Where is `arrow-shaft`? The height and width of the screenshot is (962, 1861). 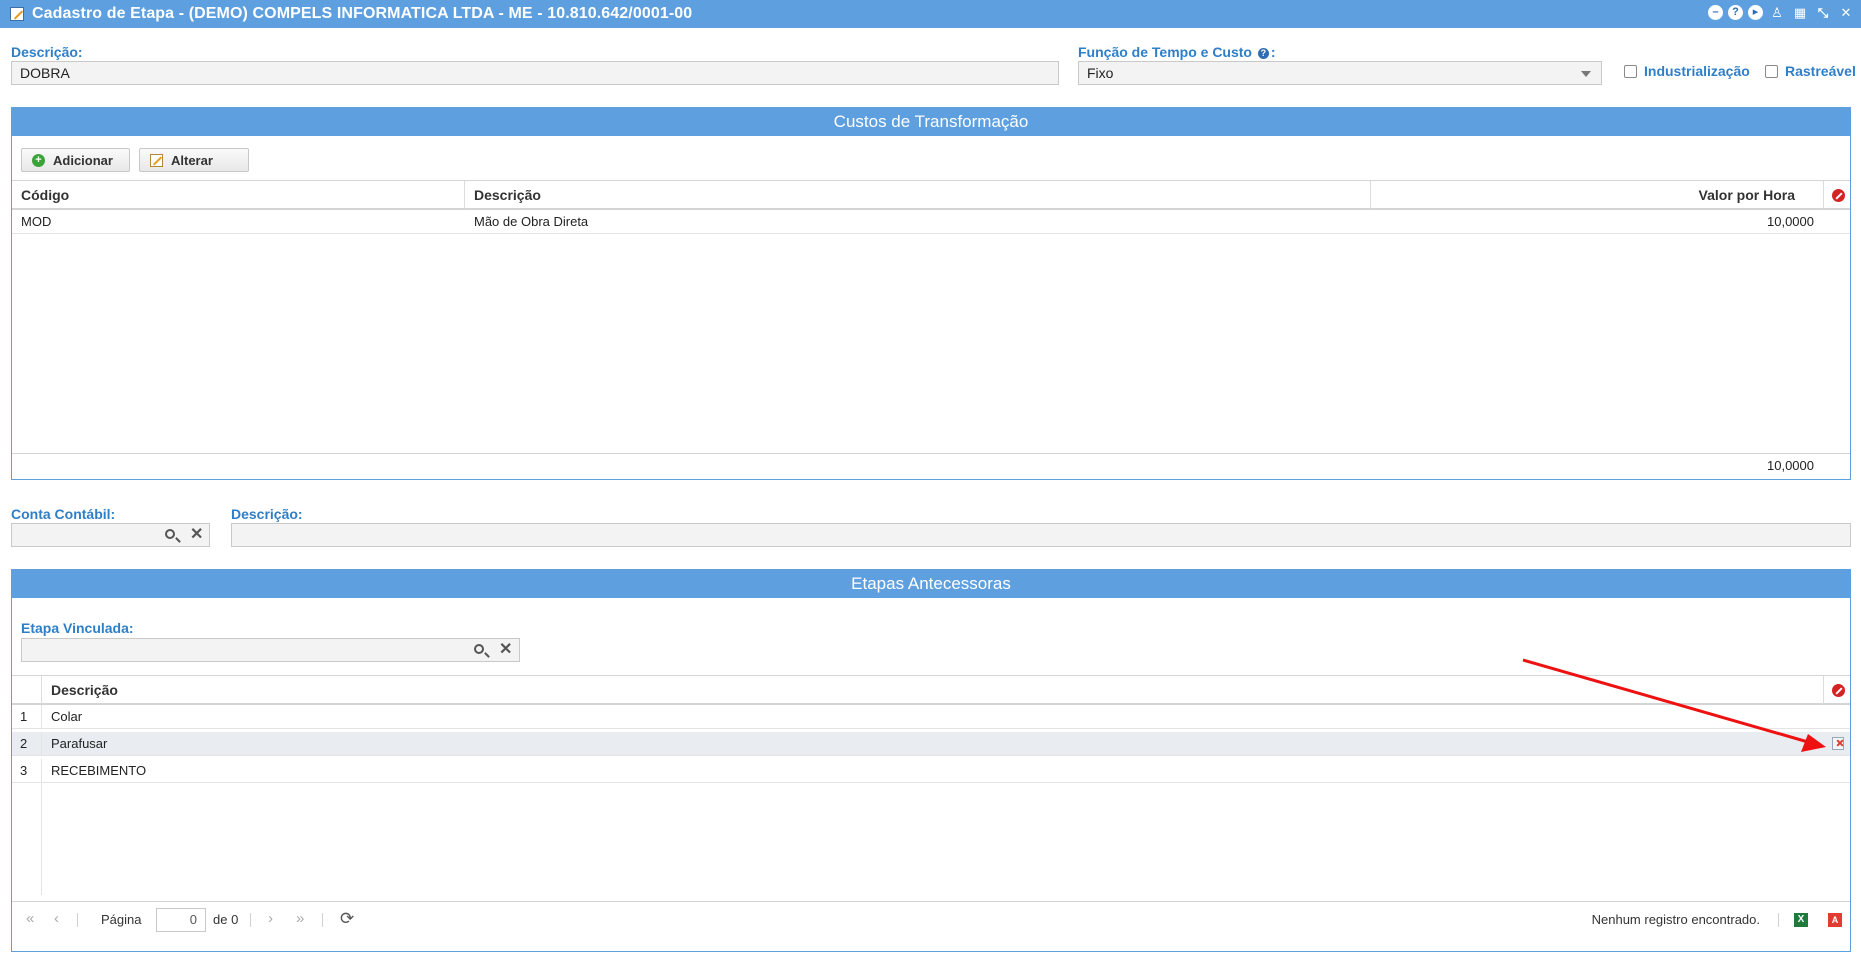 arrow-shaft is located at coordinates (1665, 701).